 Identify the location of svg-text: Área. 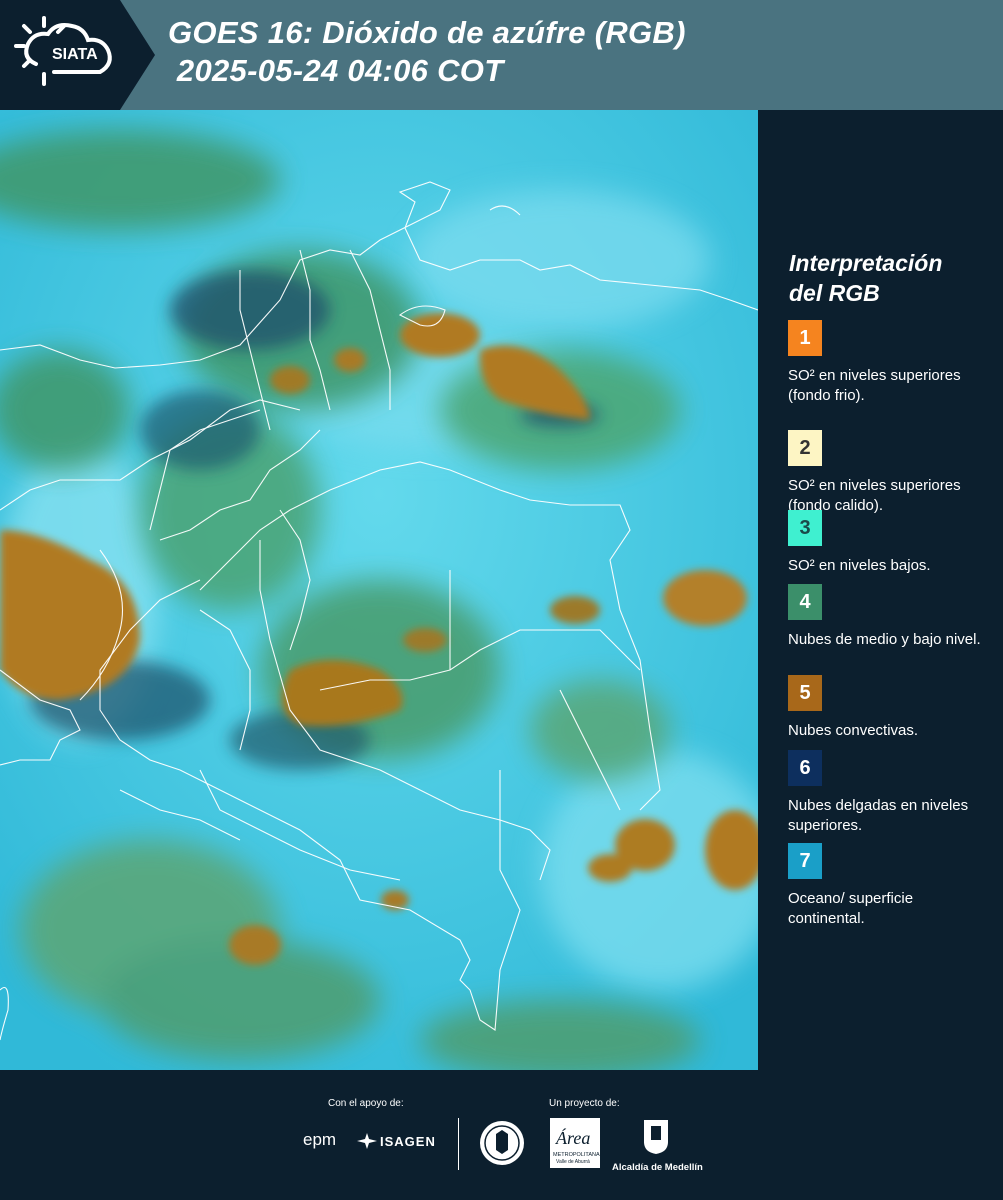
(572, 1137).